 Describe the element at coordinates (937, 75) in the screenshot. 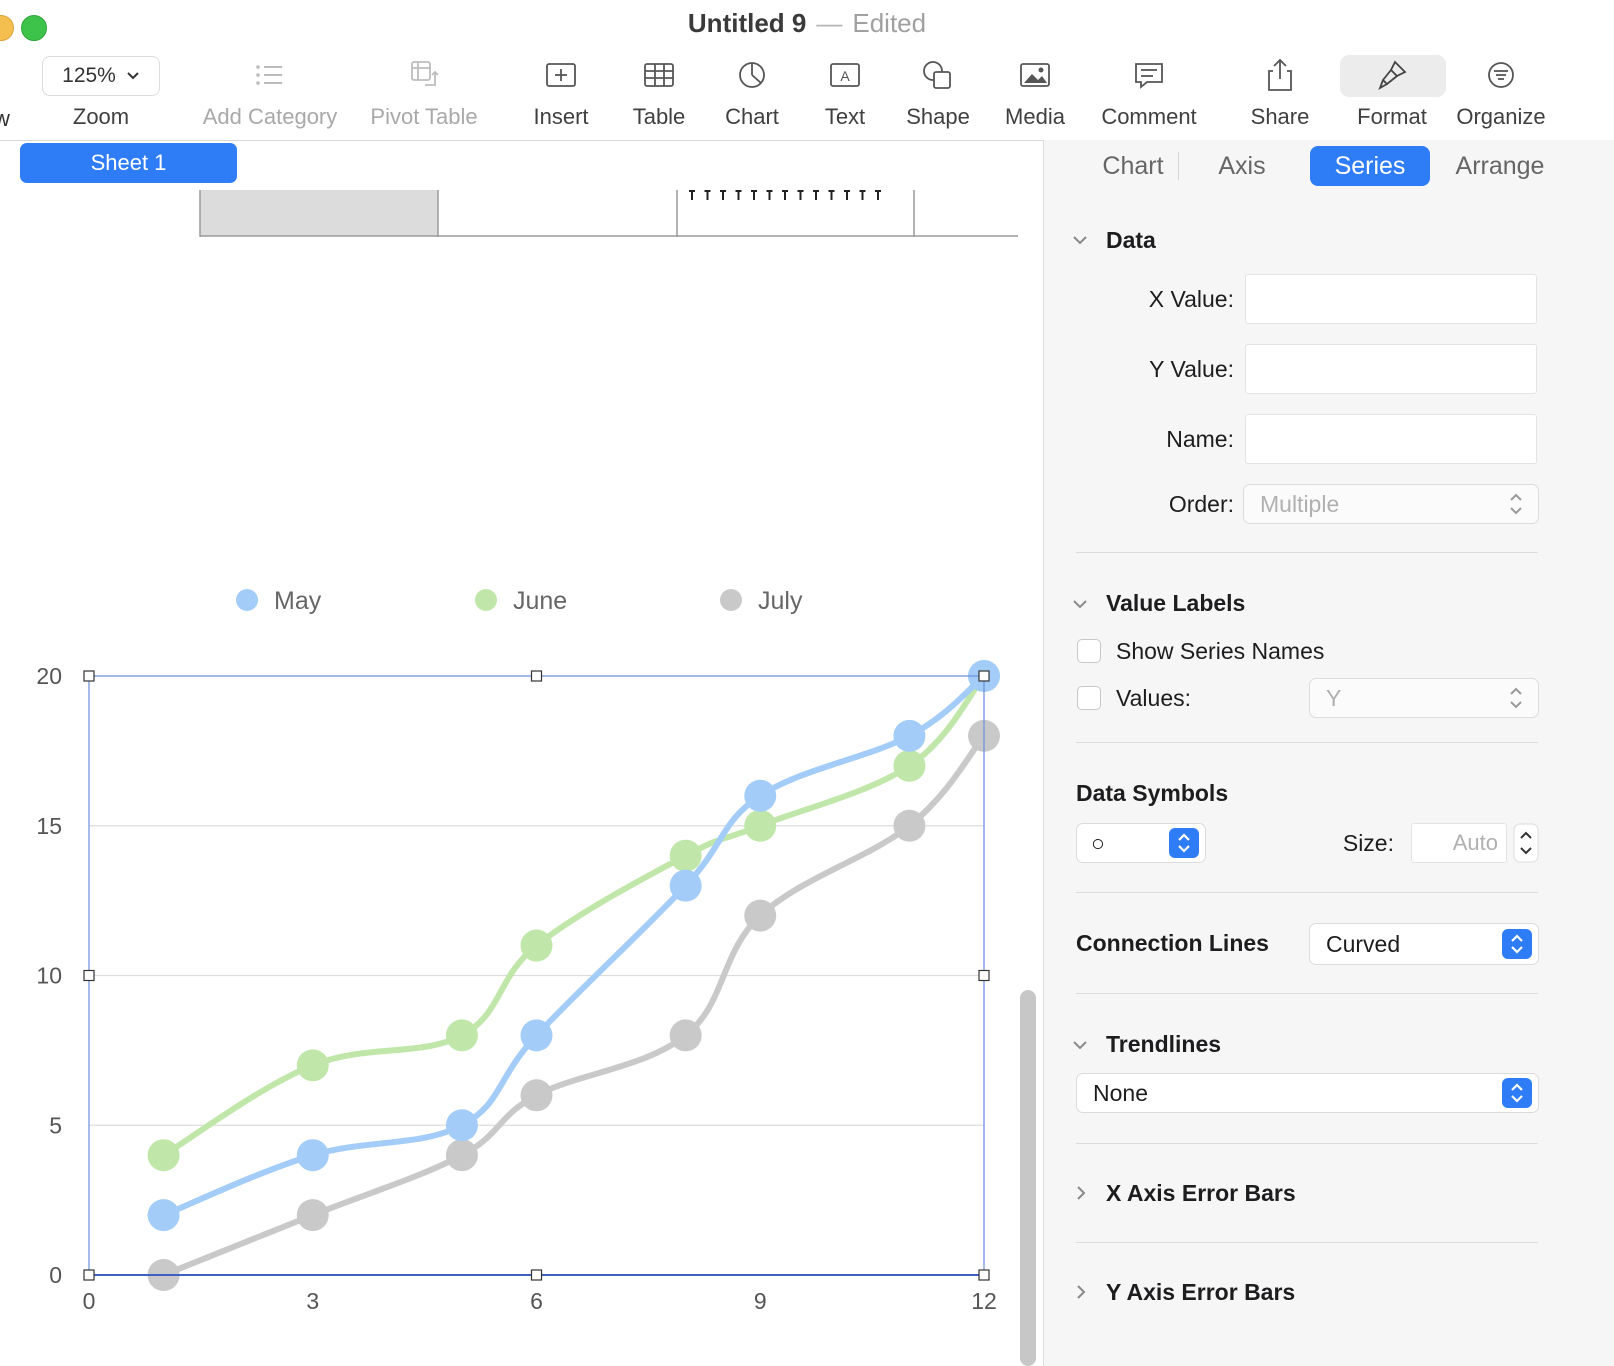

I see `shape-icon` at that location.